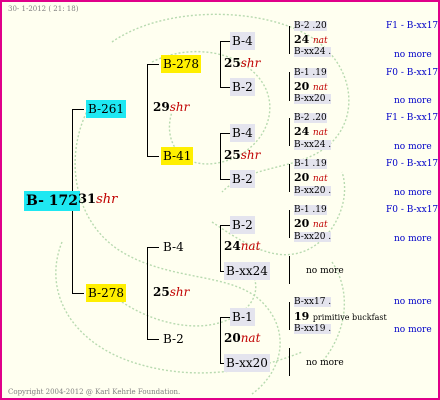 The height and width of the screenshot is (400, 440). What do you see at coordinates (313, 329) in the screenshot?
I see `gen4-parent: B-xx19 .` at bounding box center [313, 329].